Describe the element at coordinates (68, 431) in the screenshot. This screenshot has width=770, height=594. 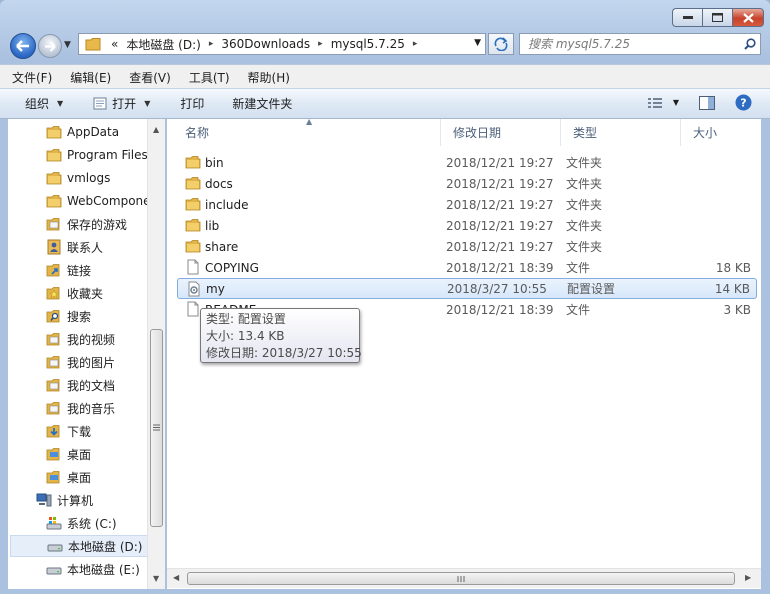
I see `nav-item: 下载` at that location.